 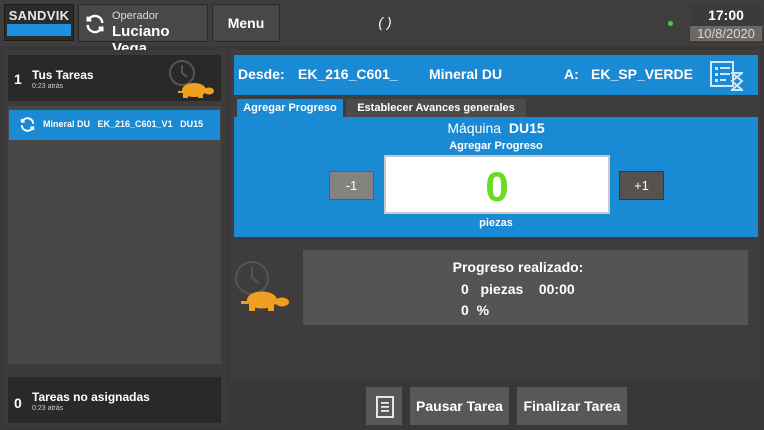 I want to click on brand-logo: SANDVIK, so click(x=39, y=22).